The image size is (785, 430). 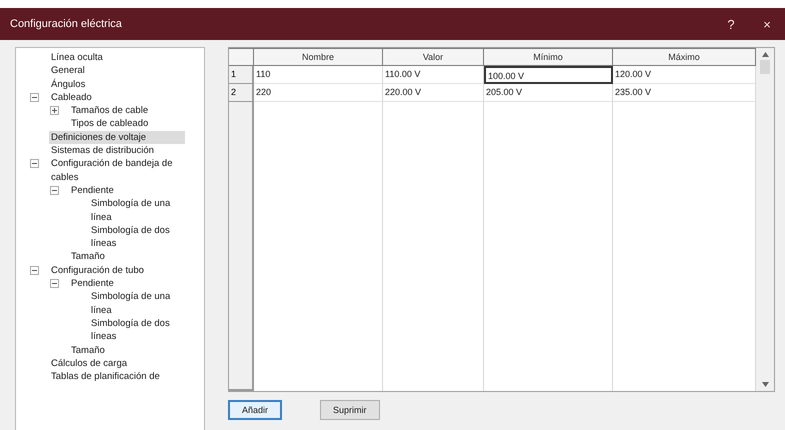 I want to click on column-header: Valor, so click(x=433, y=57).